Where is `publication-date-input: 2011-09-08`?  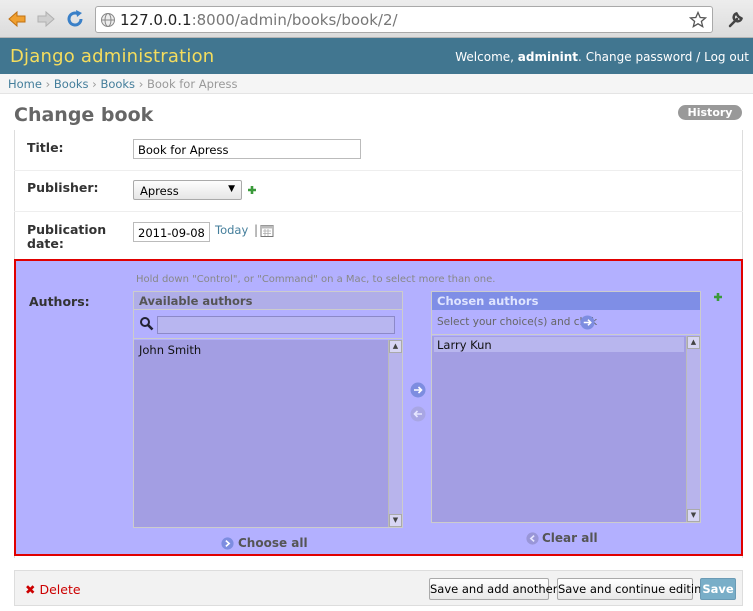
publication-date-input: 2011-09-08 is located at coordinates (171, 232).